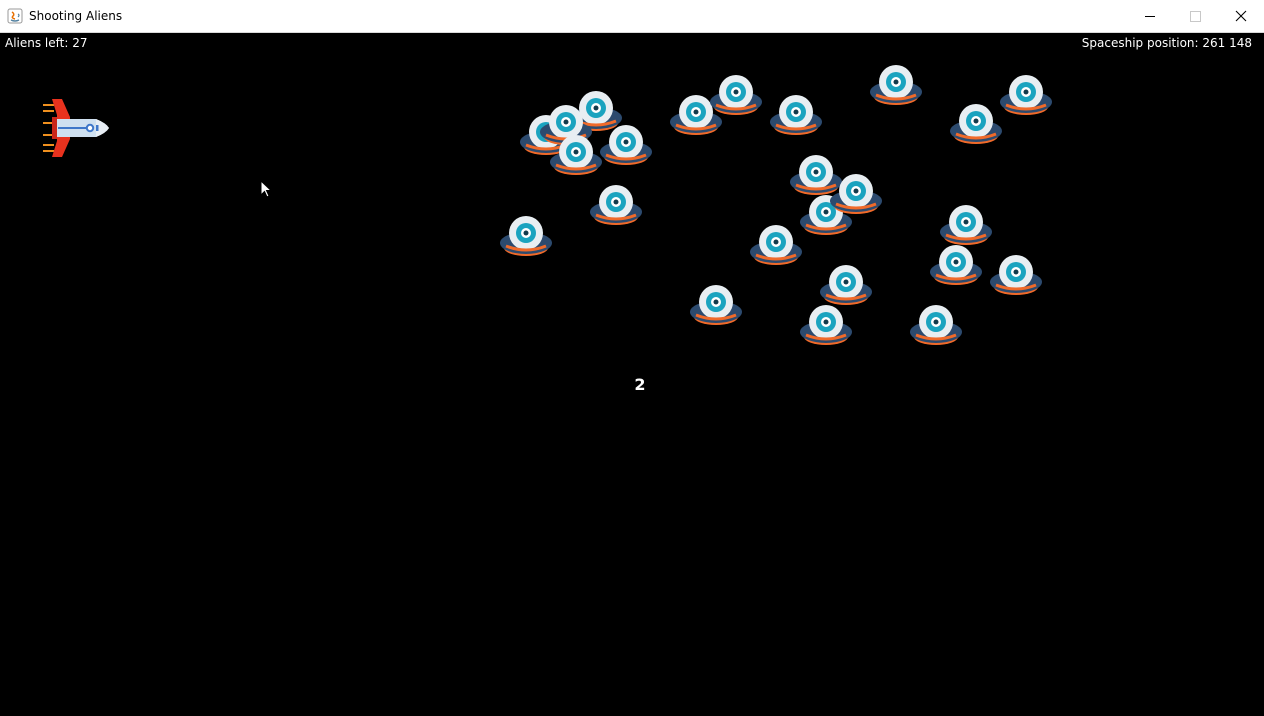 This screenshot has width=1264, height=716. I want to click on close-icon, so click(1241, 16).